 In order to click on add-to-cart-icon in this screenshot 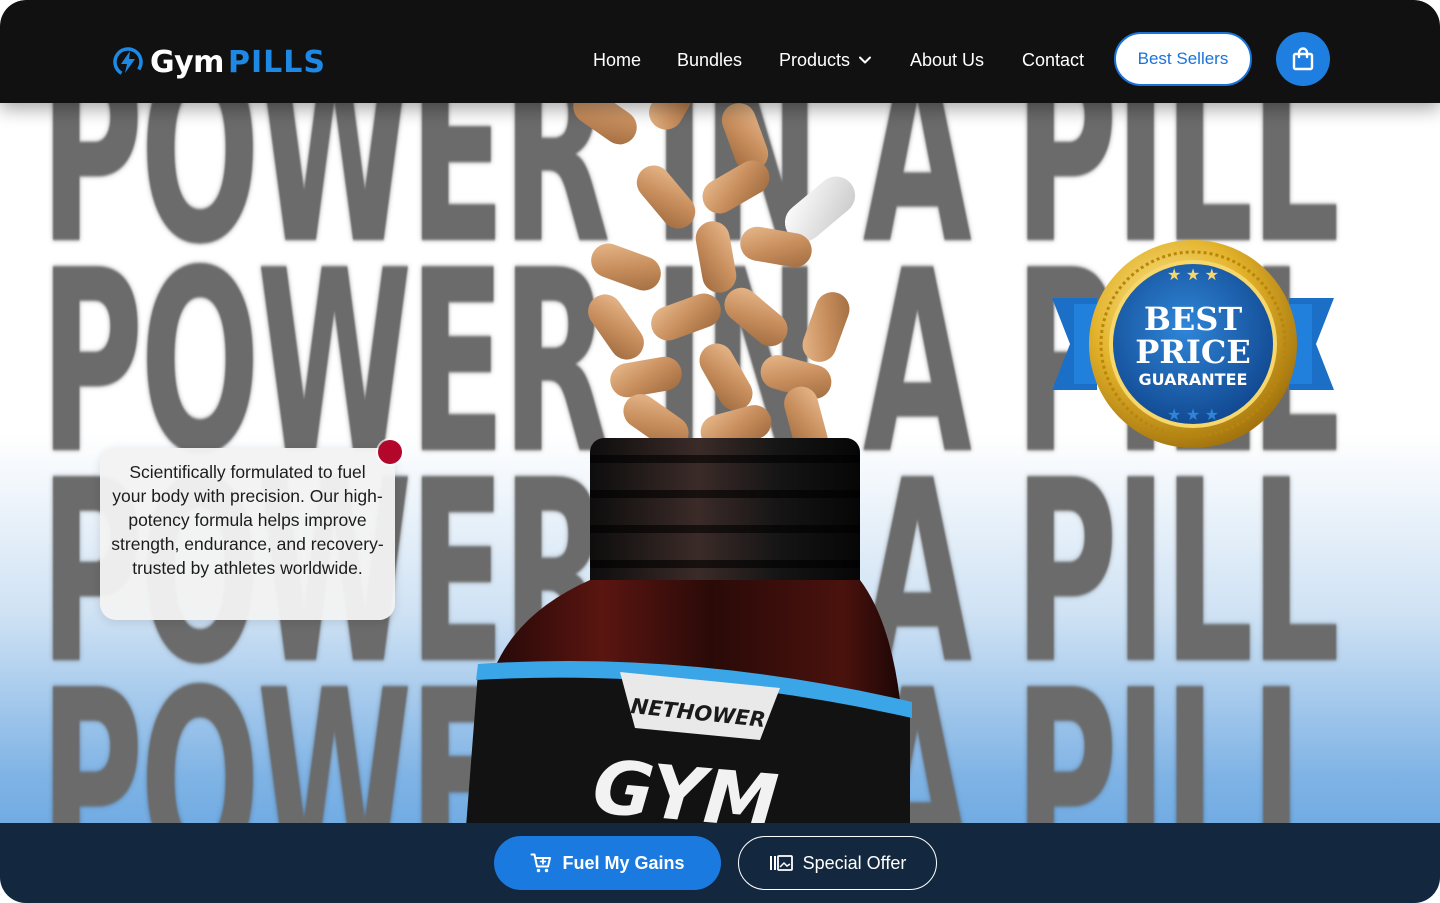, I will do `click(541, 863)`.